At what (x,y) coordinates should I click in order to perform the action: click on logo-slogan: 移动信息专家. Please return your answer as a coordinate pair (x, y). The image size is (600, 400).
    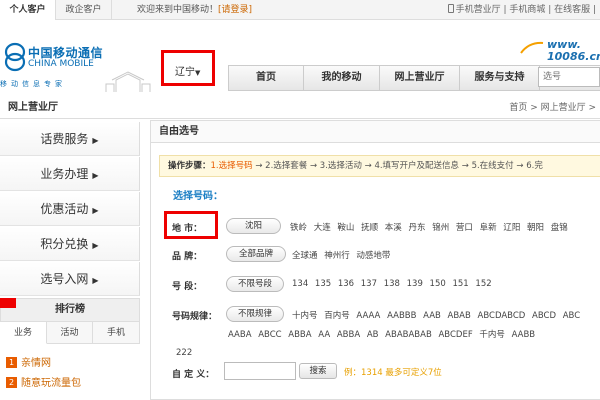
    Looking at the image, I should click on (33, 84).